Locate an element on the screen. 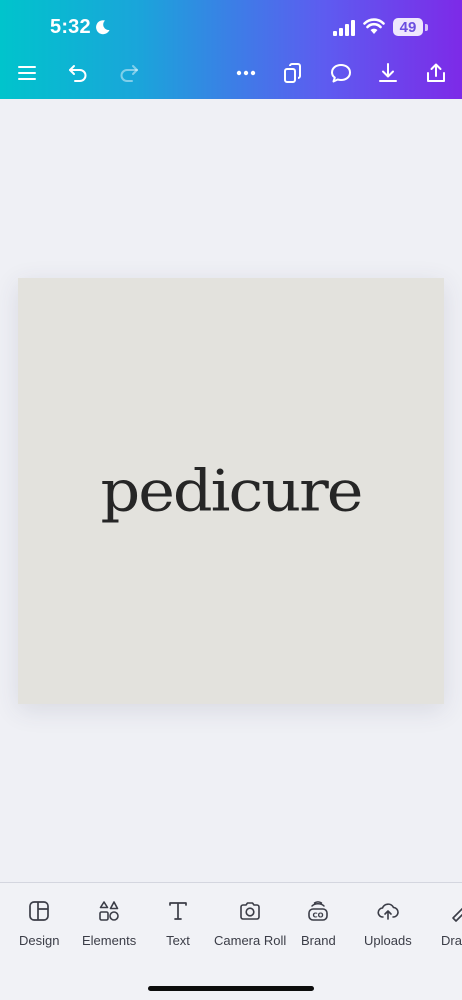 The width and height of the screenshot is (462, 1000). battery-indicator: 49 is located at coordinates (408, 27).